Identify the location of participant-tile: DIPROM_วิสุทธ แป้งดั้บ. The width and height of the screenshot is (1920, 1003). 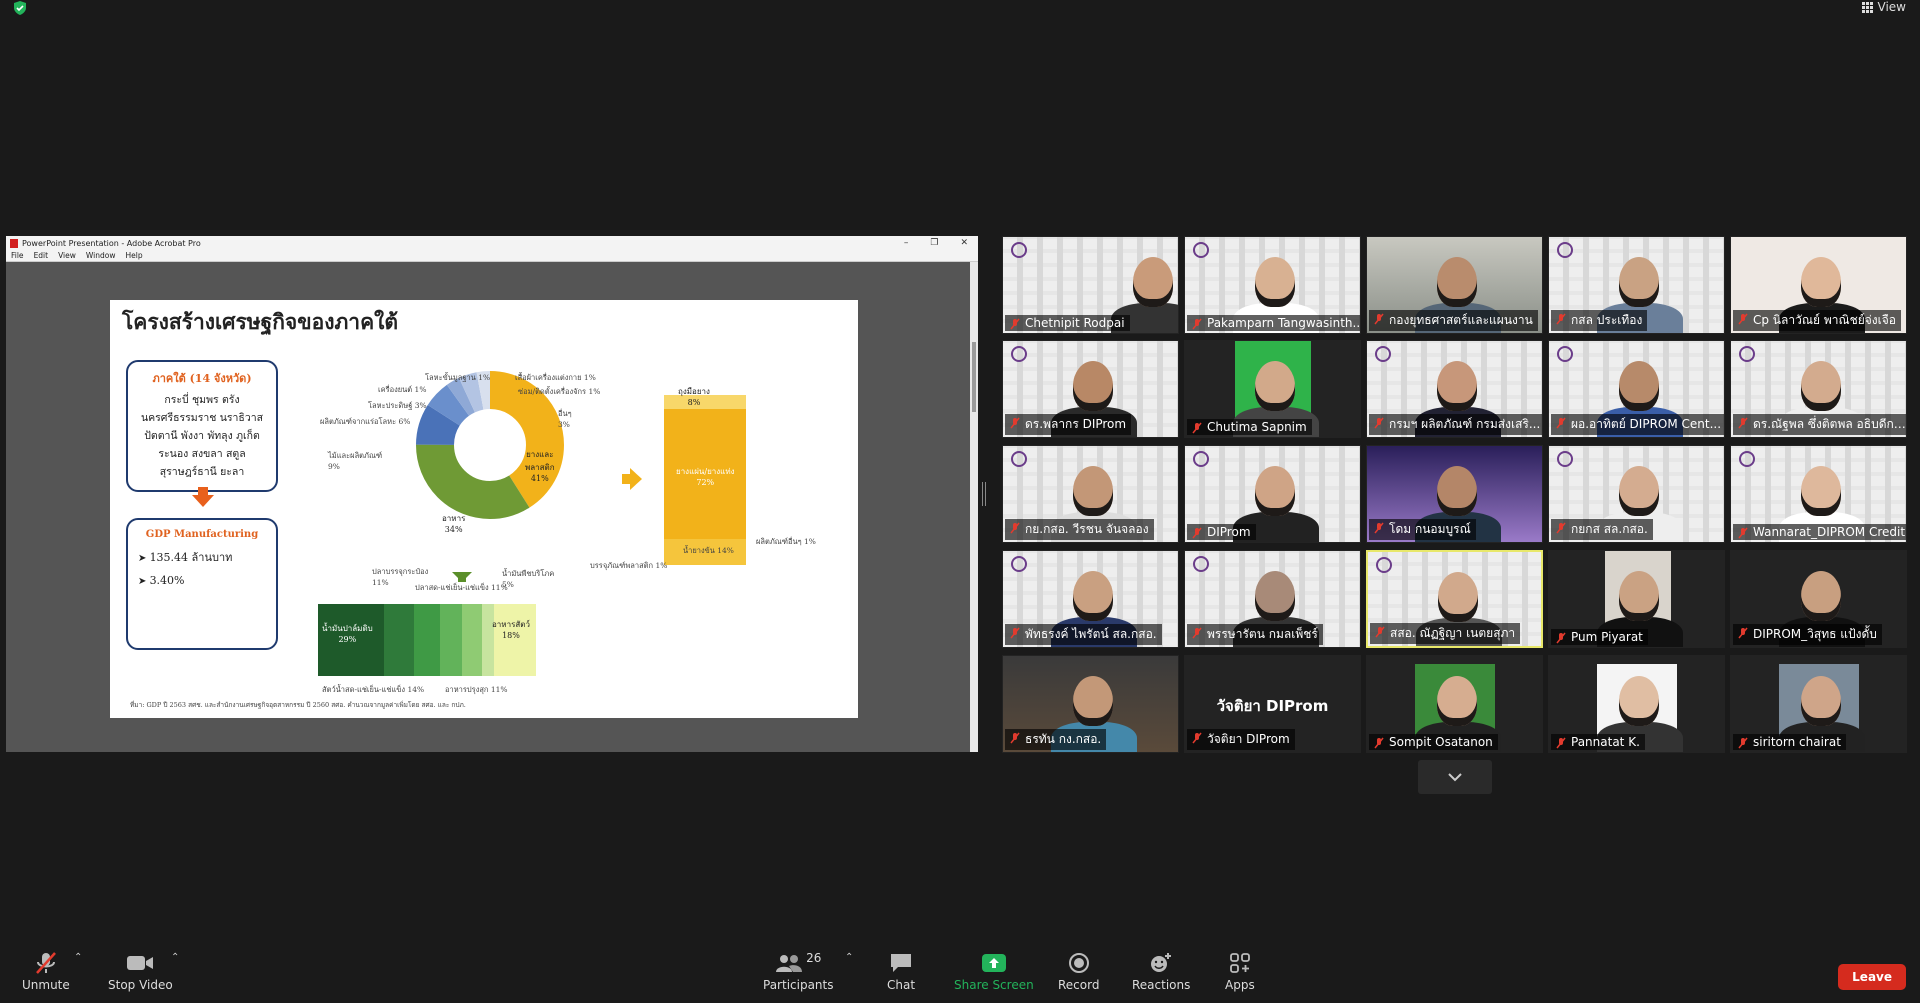
(1818, 599).